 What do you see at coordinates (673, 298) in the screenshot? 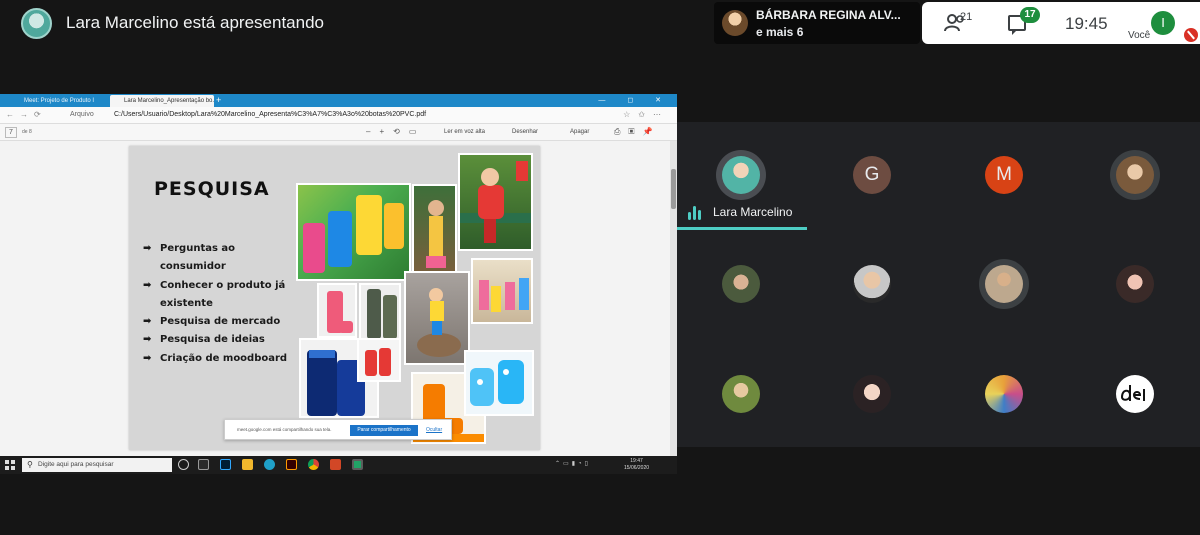
I see `pdf-scrollbar` at bounding box center [673, 298].